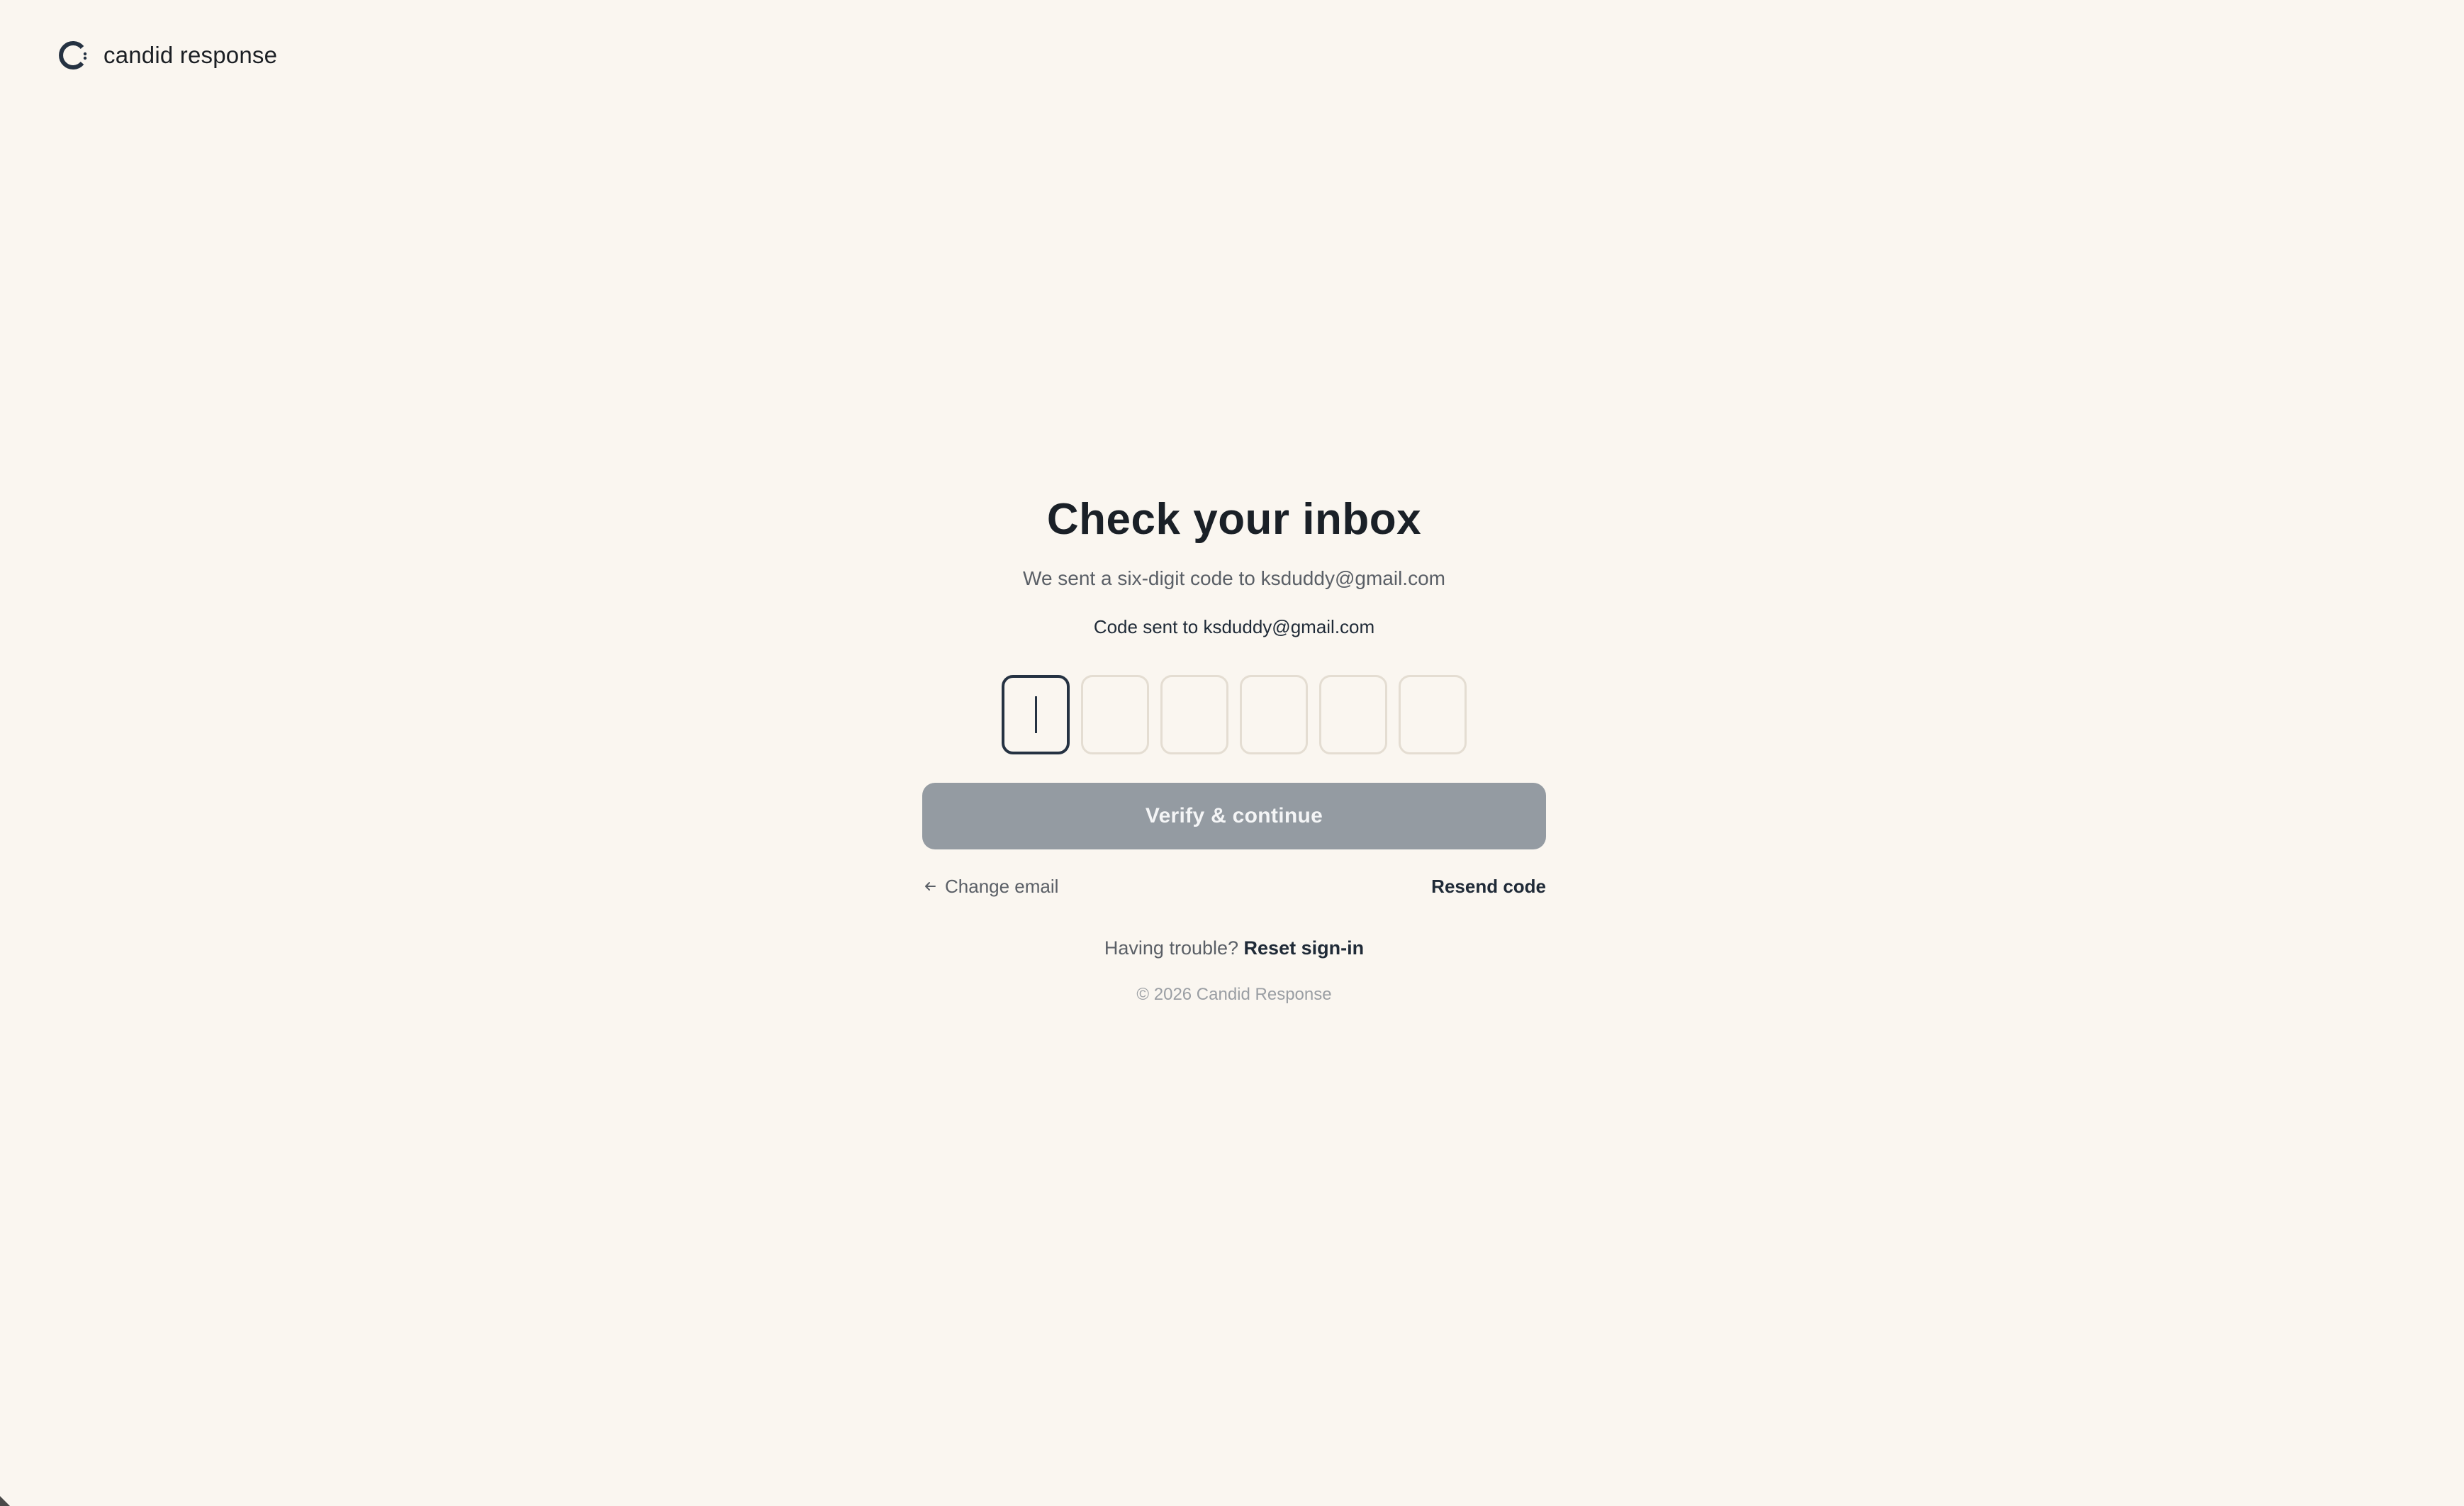  Describe the element at coordinates (1234, 994) in the screenshot. I see `copyright-footer: © 2026 Candid Response` at that location.